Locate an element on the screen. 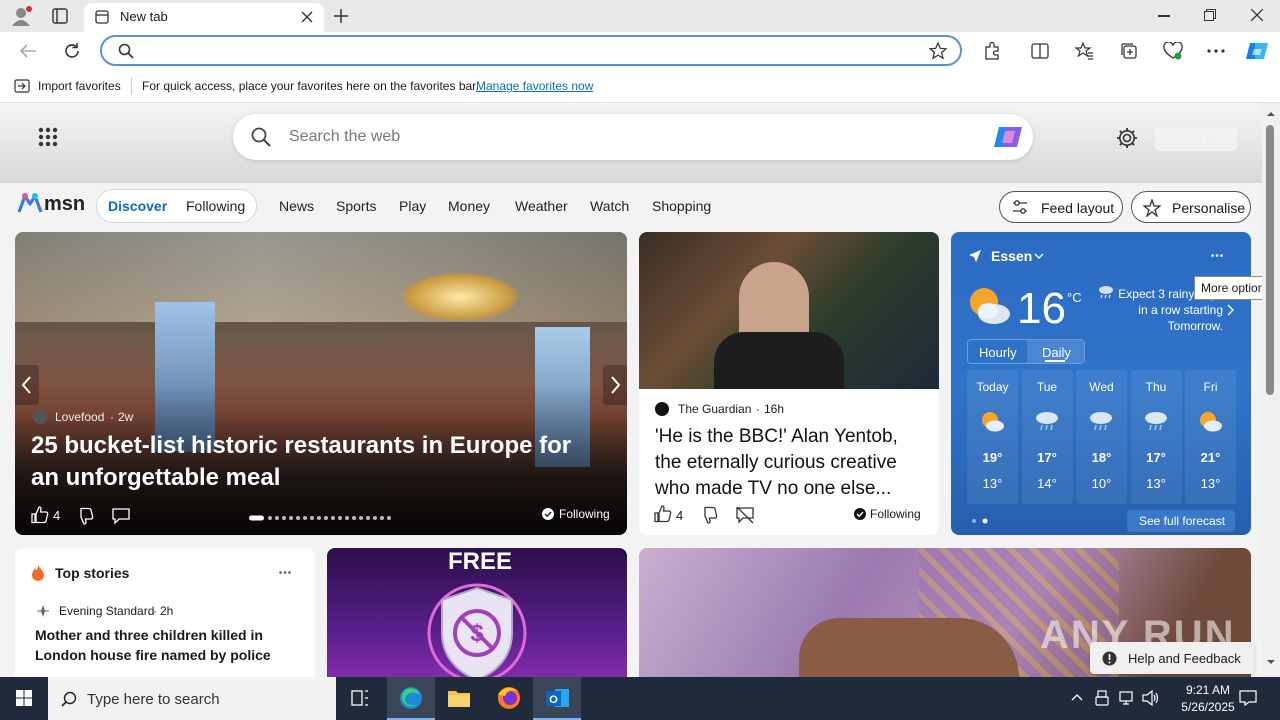 The image size is (1280, 720). comments-off-icon is located at coordinates (745, 515).